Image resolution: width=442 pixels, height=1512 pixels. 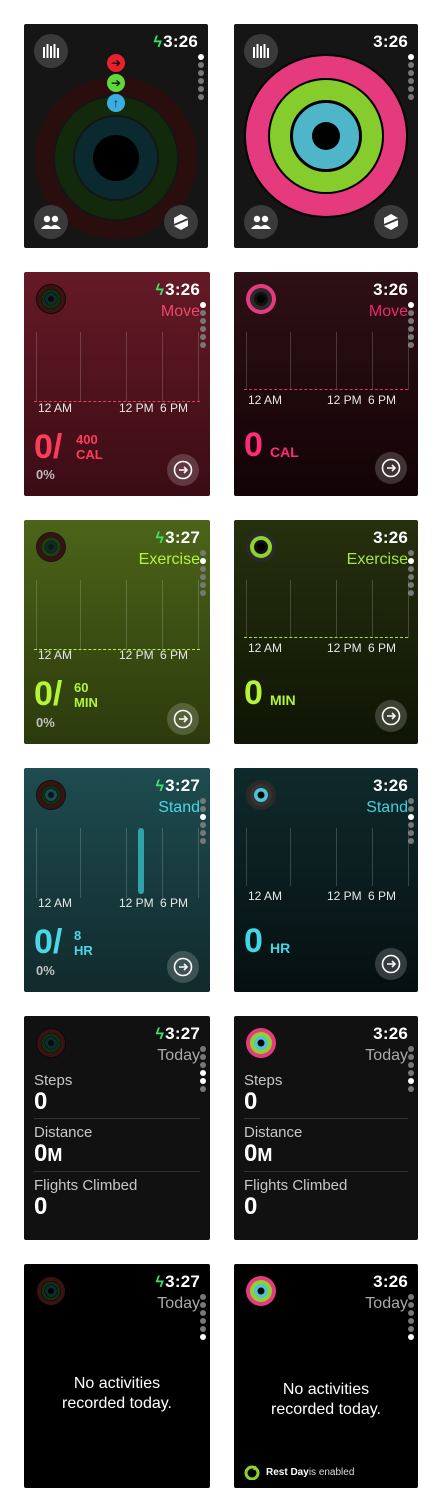 I want to click on rest-day-icon: z, so click(x=252, y=1472).